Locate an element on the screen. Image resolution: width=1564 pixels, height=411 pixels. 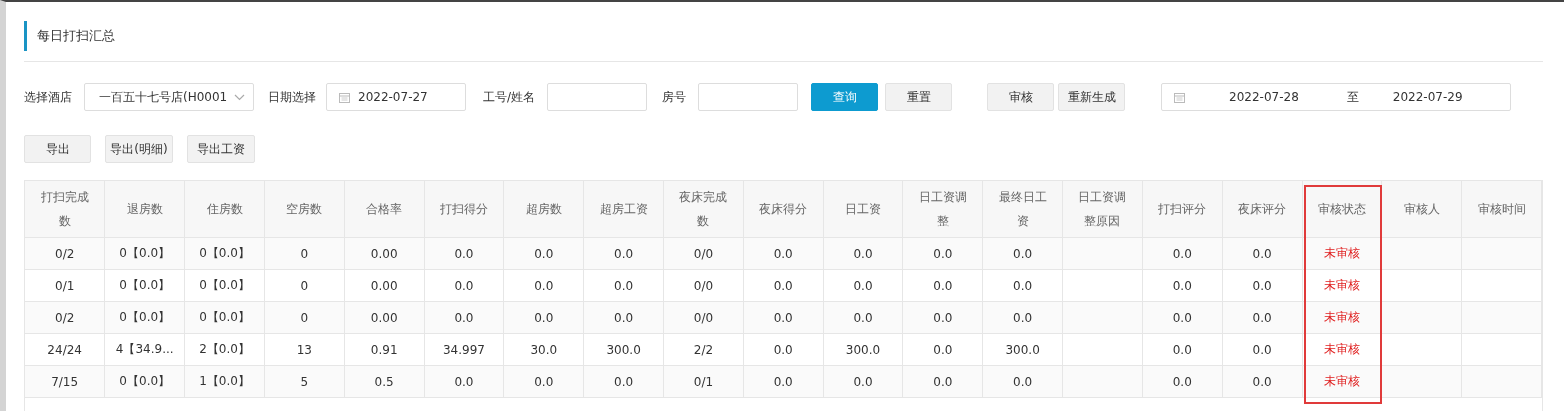
column-header: 夜床完成数 is located at coordinates (703, 209).